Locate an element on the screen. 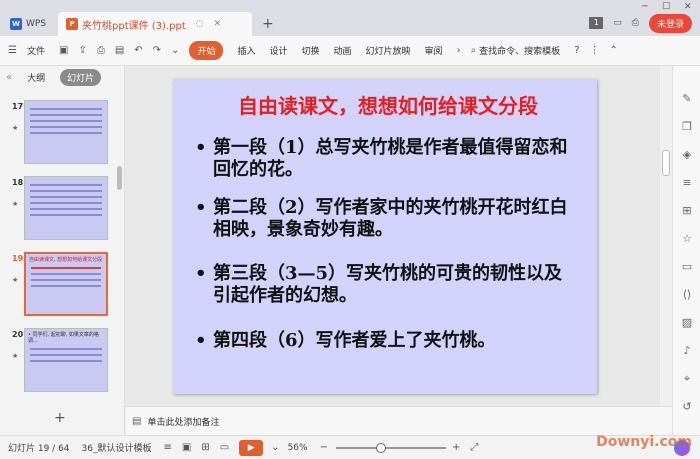 The width and height of the screenshot is (700, 459). slide-title: 自由读课文，想想如何给课文分段 is located at coordinates (388, 106).